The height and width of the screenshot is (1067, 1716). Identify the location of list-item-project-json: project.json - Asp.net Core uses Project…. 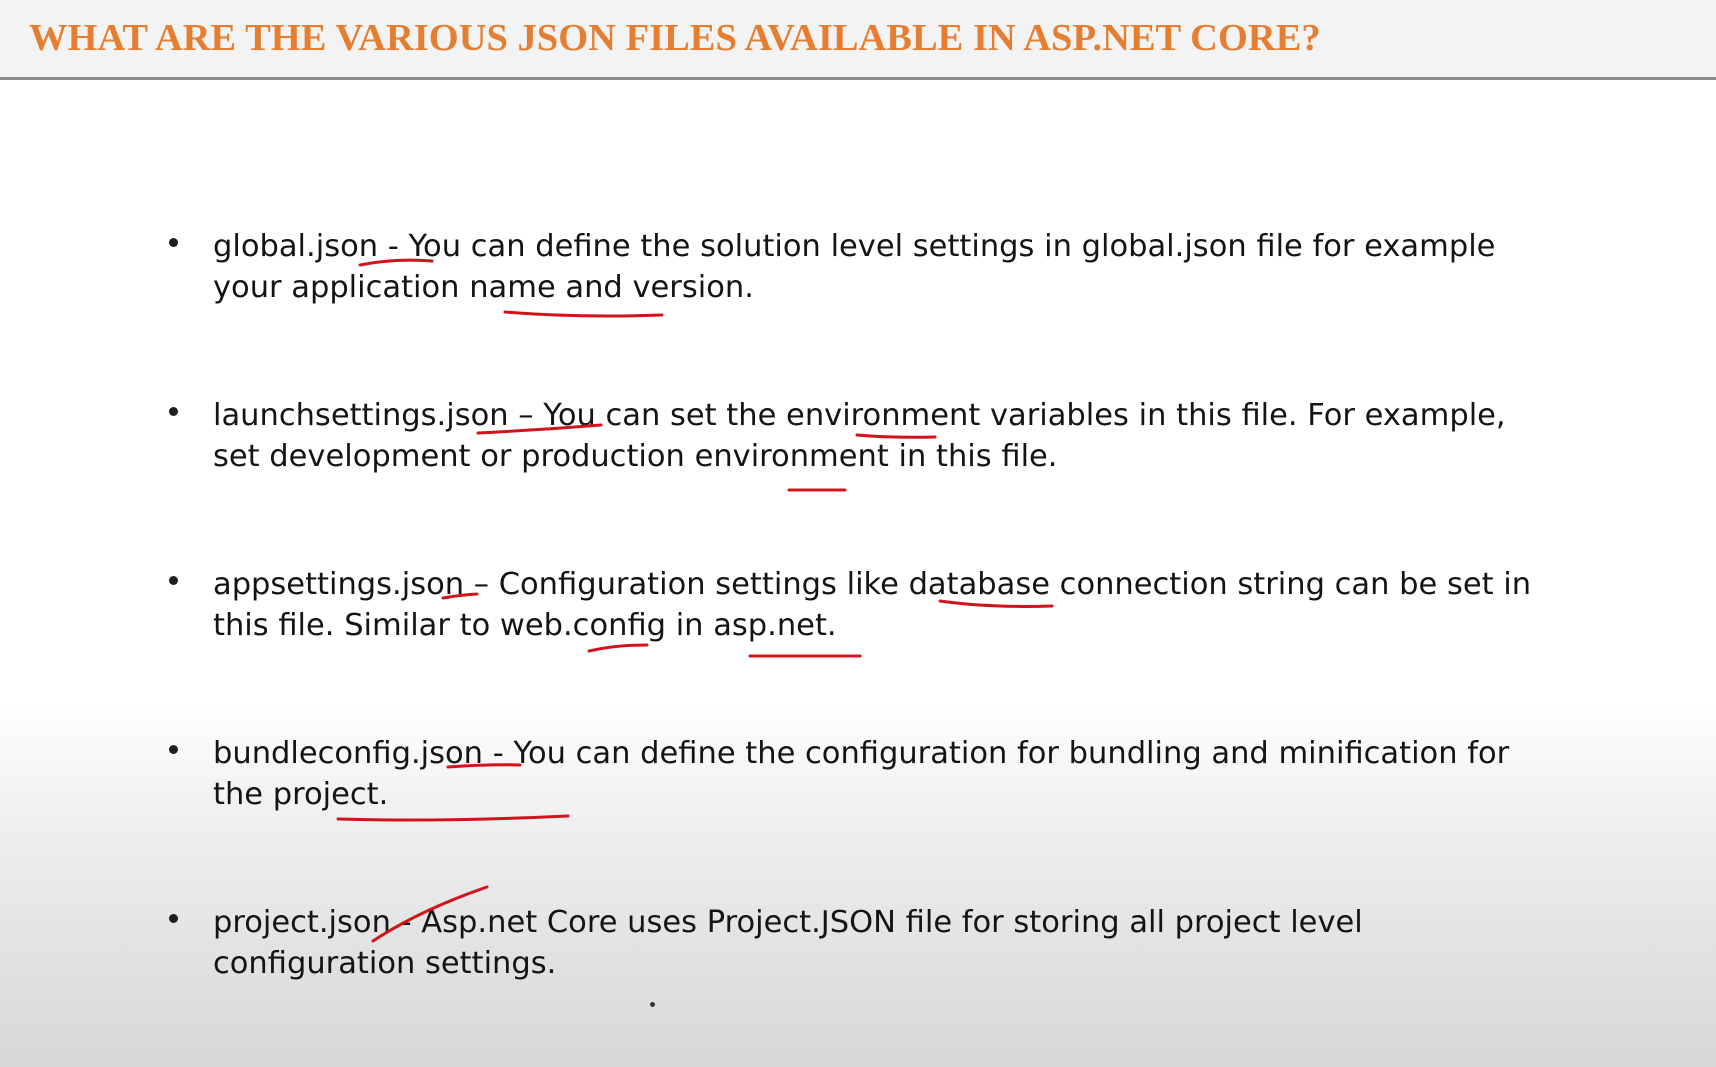
(851, 943).